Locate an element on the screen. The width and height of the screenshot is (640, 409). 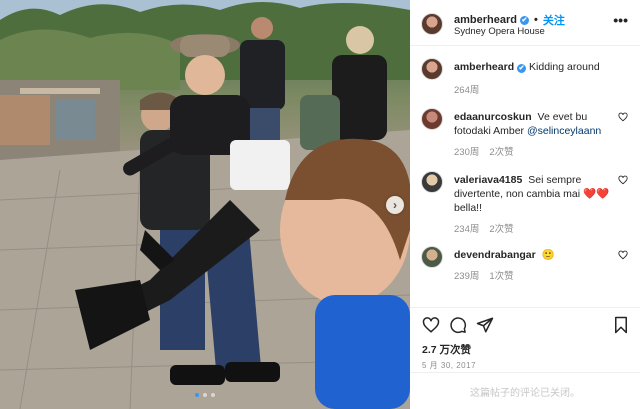
location-link: Sydney Opera House is located at coordinates (499, 31).